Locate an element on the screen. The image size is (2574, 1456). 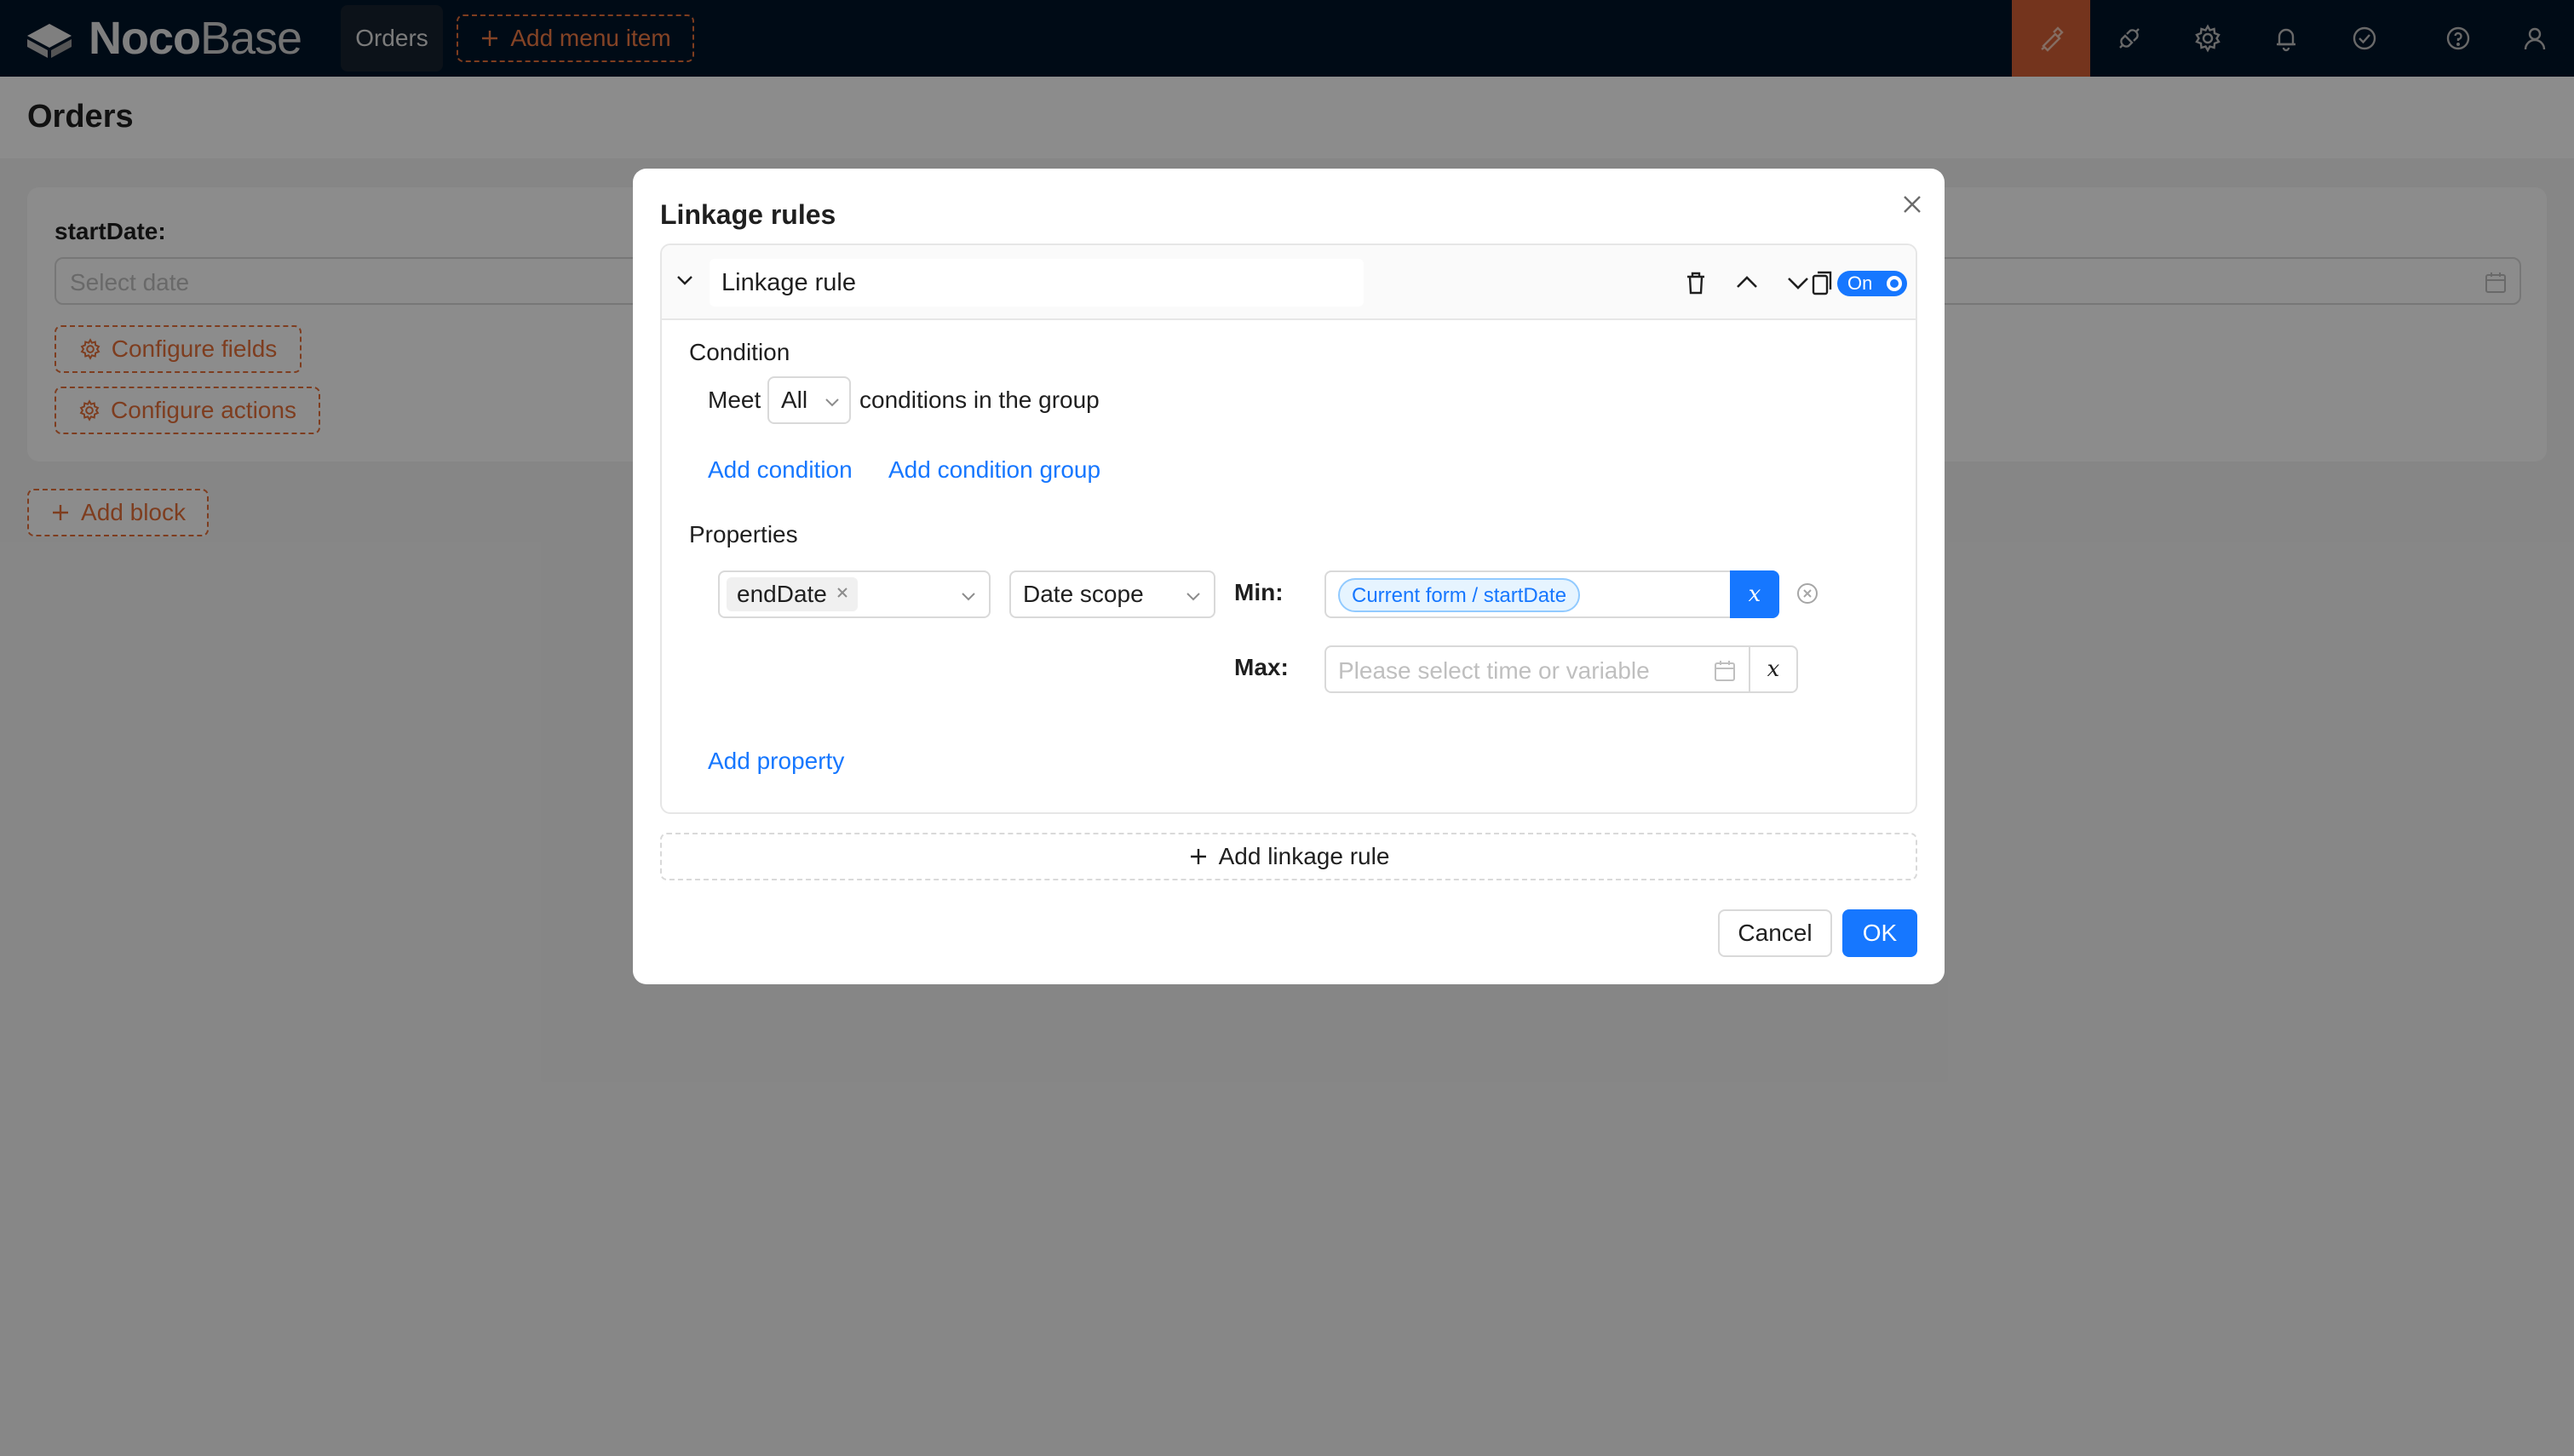
min-value-input: Current form / startDate is located at coordinates (1527, 594).